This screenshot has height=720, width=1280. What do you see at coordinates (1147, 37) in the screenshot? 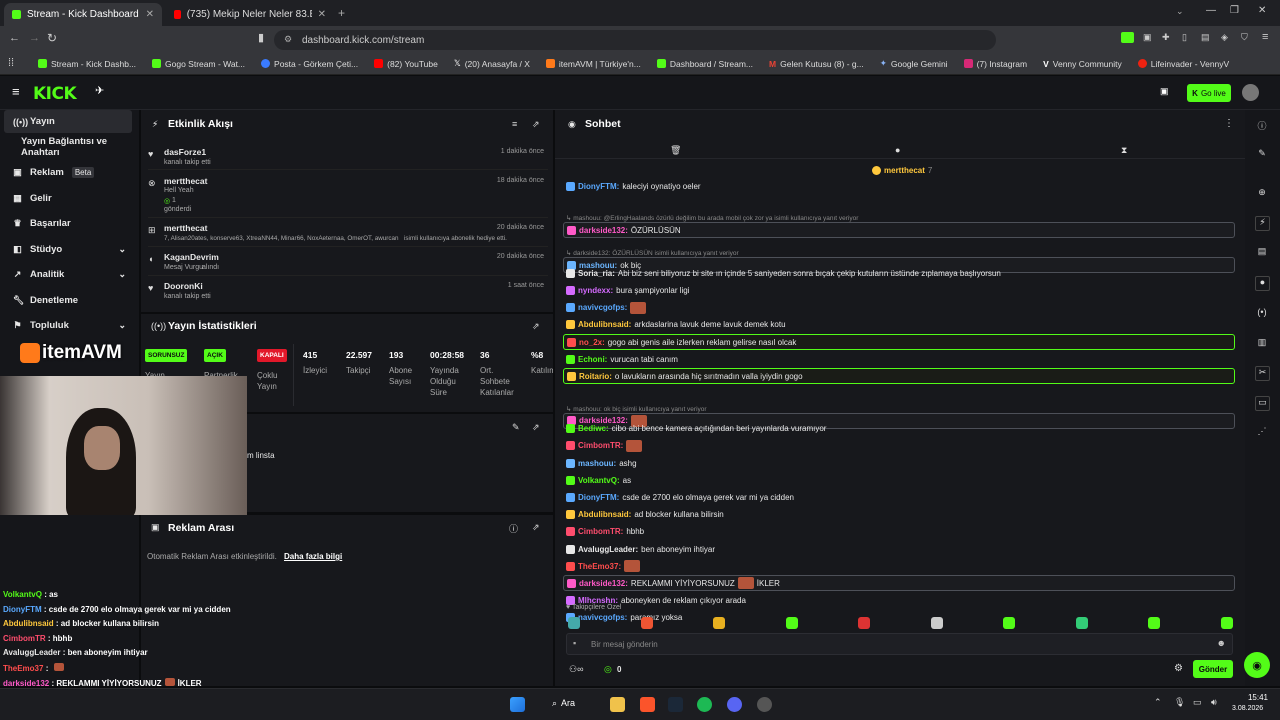
I see `extension-icon: ▣` at bounding box center [1147, 37].